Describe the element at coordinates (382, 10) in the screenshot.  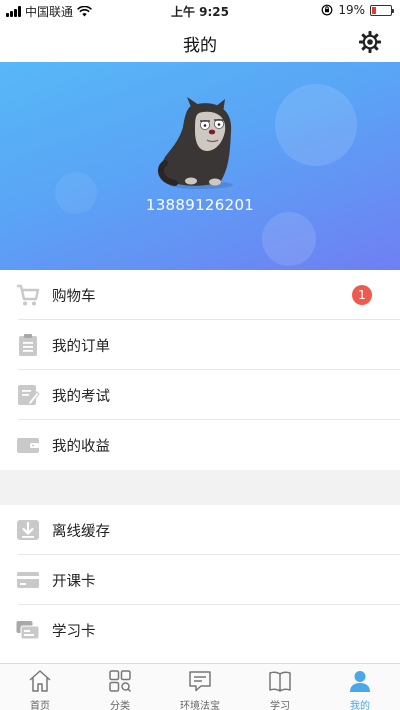
I see `battery-icon` at that location.